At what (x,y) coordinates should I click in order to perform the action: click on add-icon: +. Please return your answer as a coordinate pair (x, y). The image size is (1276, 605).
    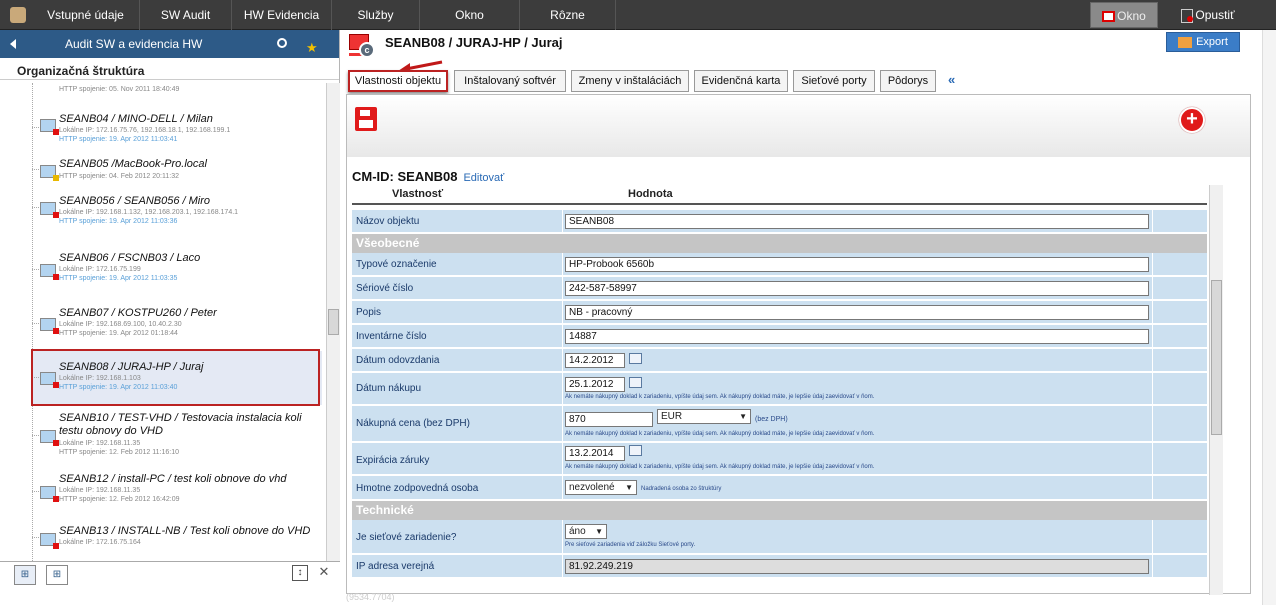
    Looking at the image, I should click on (1192, 120).